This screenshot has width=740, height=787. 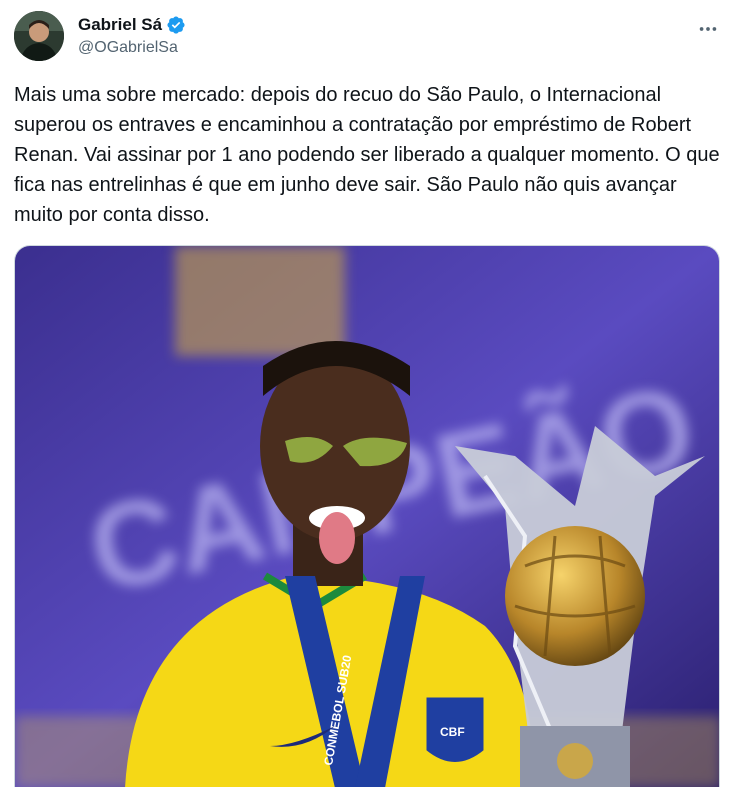 What do you see at coordinates (120, 25) in the screenshot?
I see `display-name: Gabriel Sá` at bounding box center [120, 25].